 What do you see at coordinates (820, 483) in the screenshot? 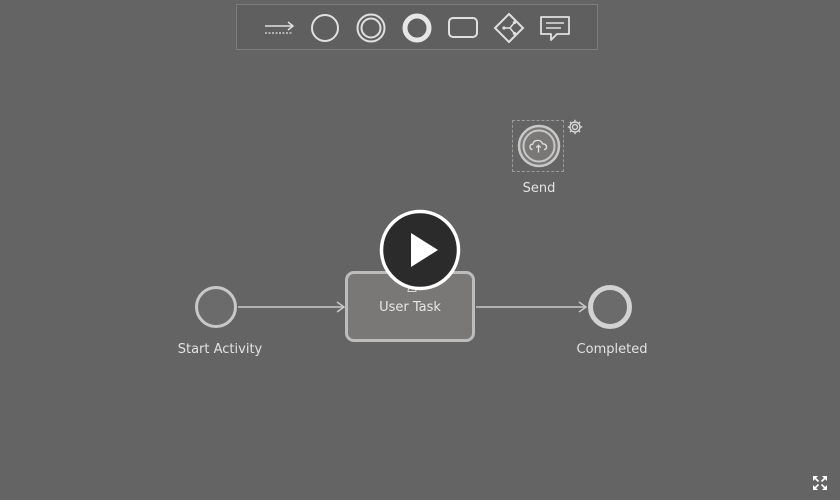
I see `fullscreen-icon` at bounding box center [820, 483].